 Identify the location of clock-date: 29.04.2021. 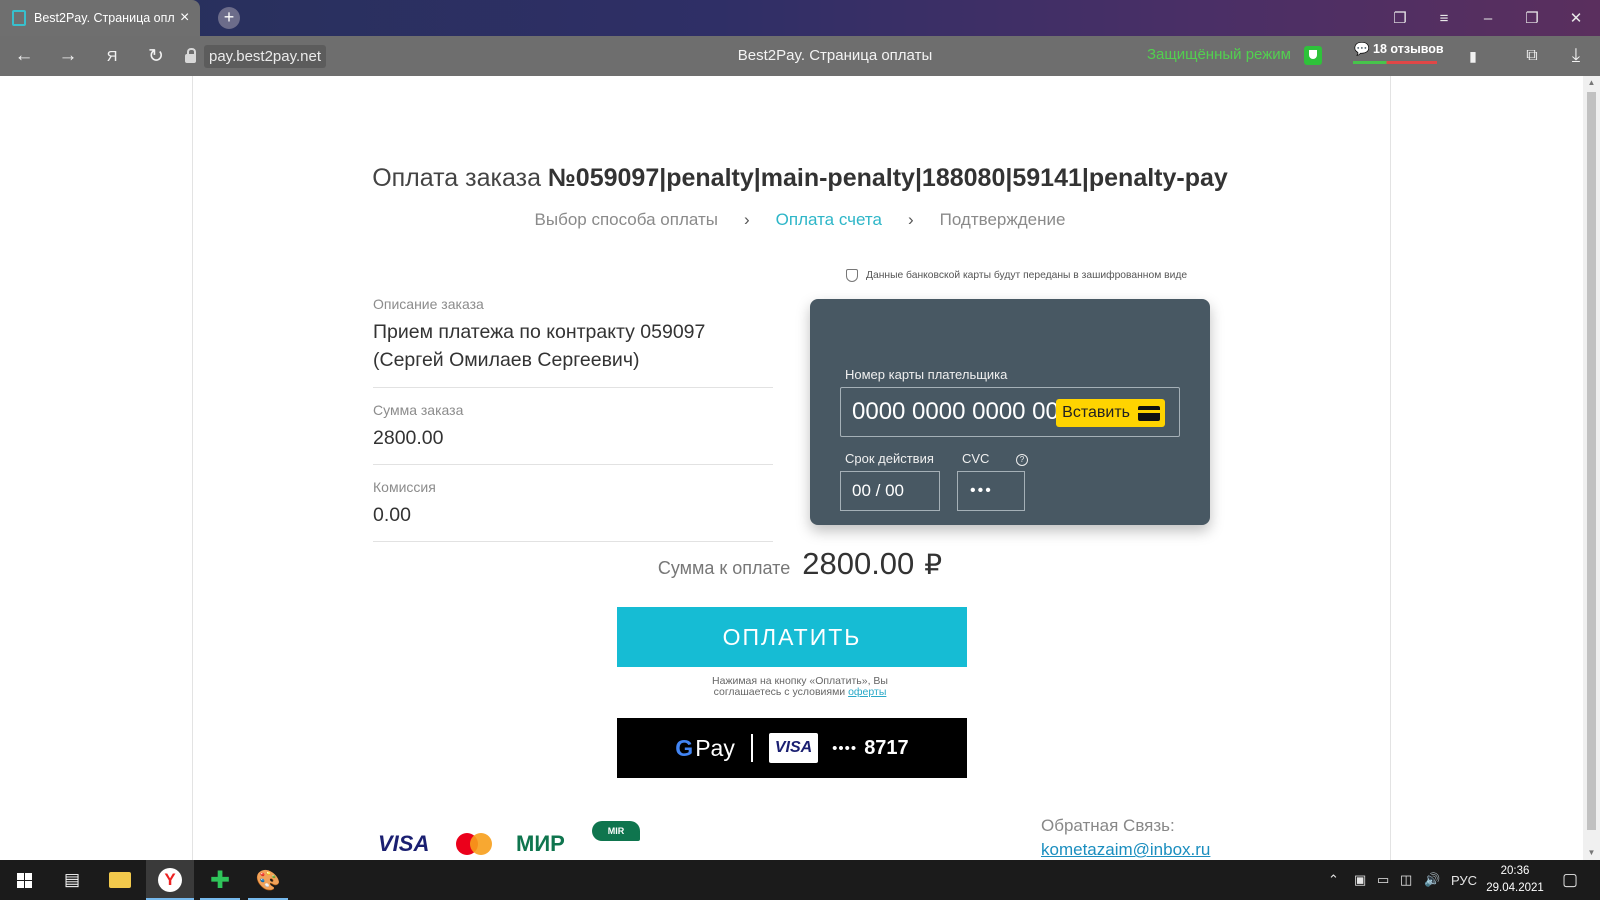
(1515, 888).